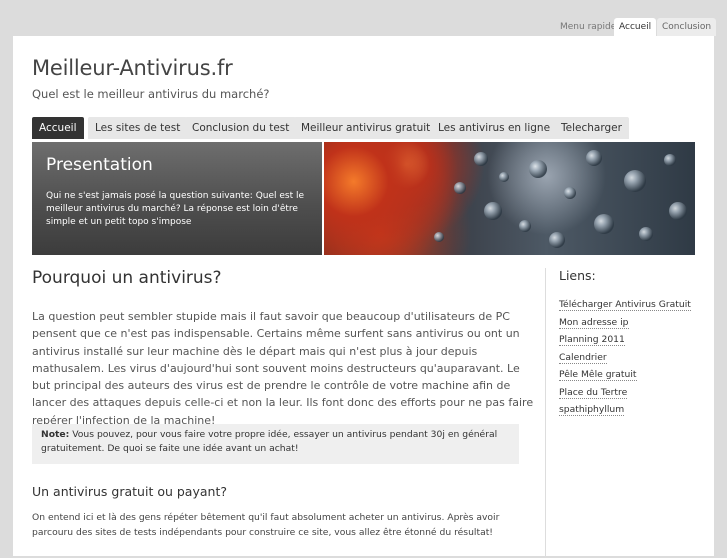  Describe the element at coordinates (55, 434) in the screenshot. I see `note-label: Note:` at that location.